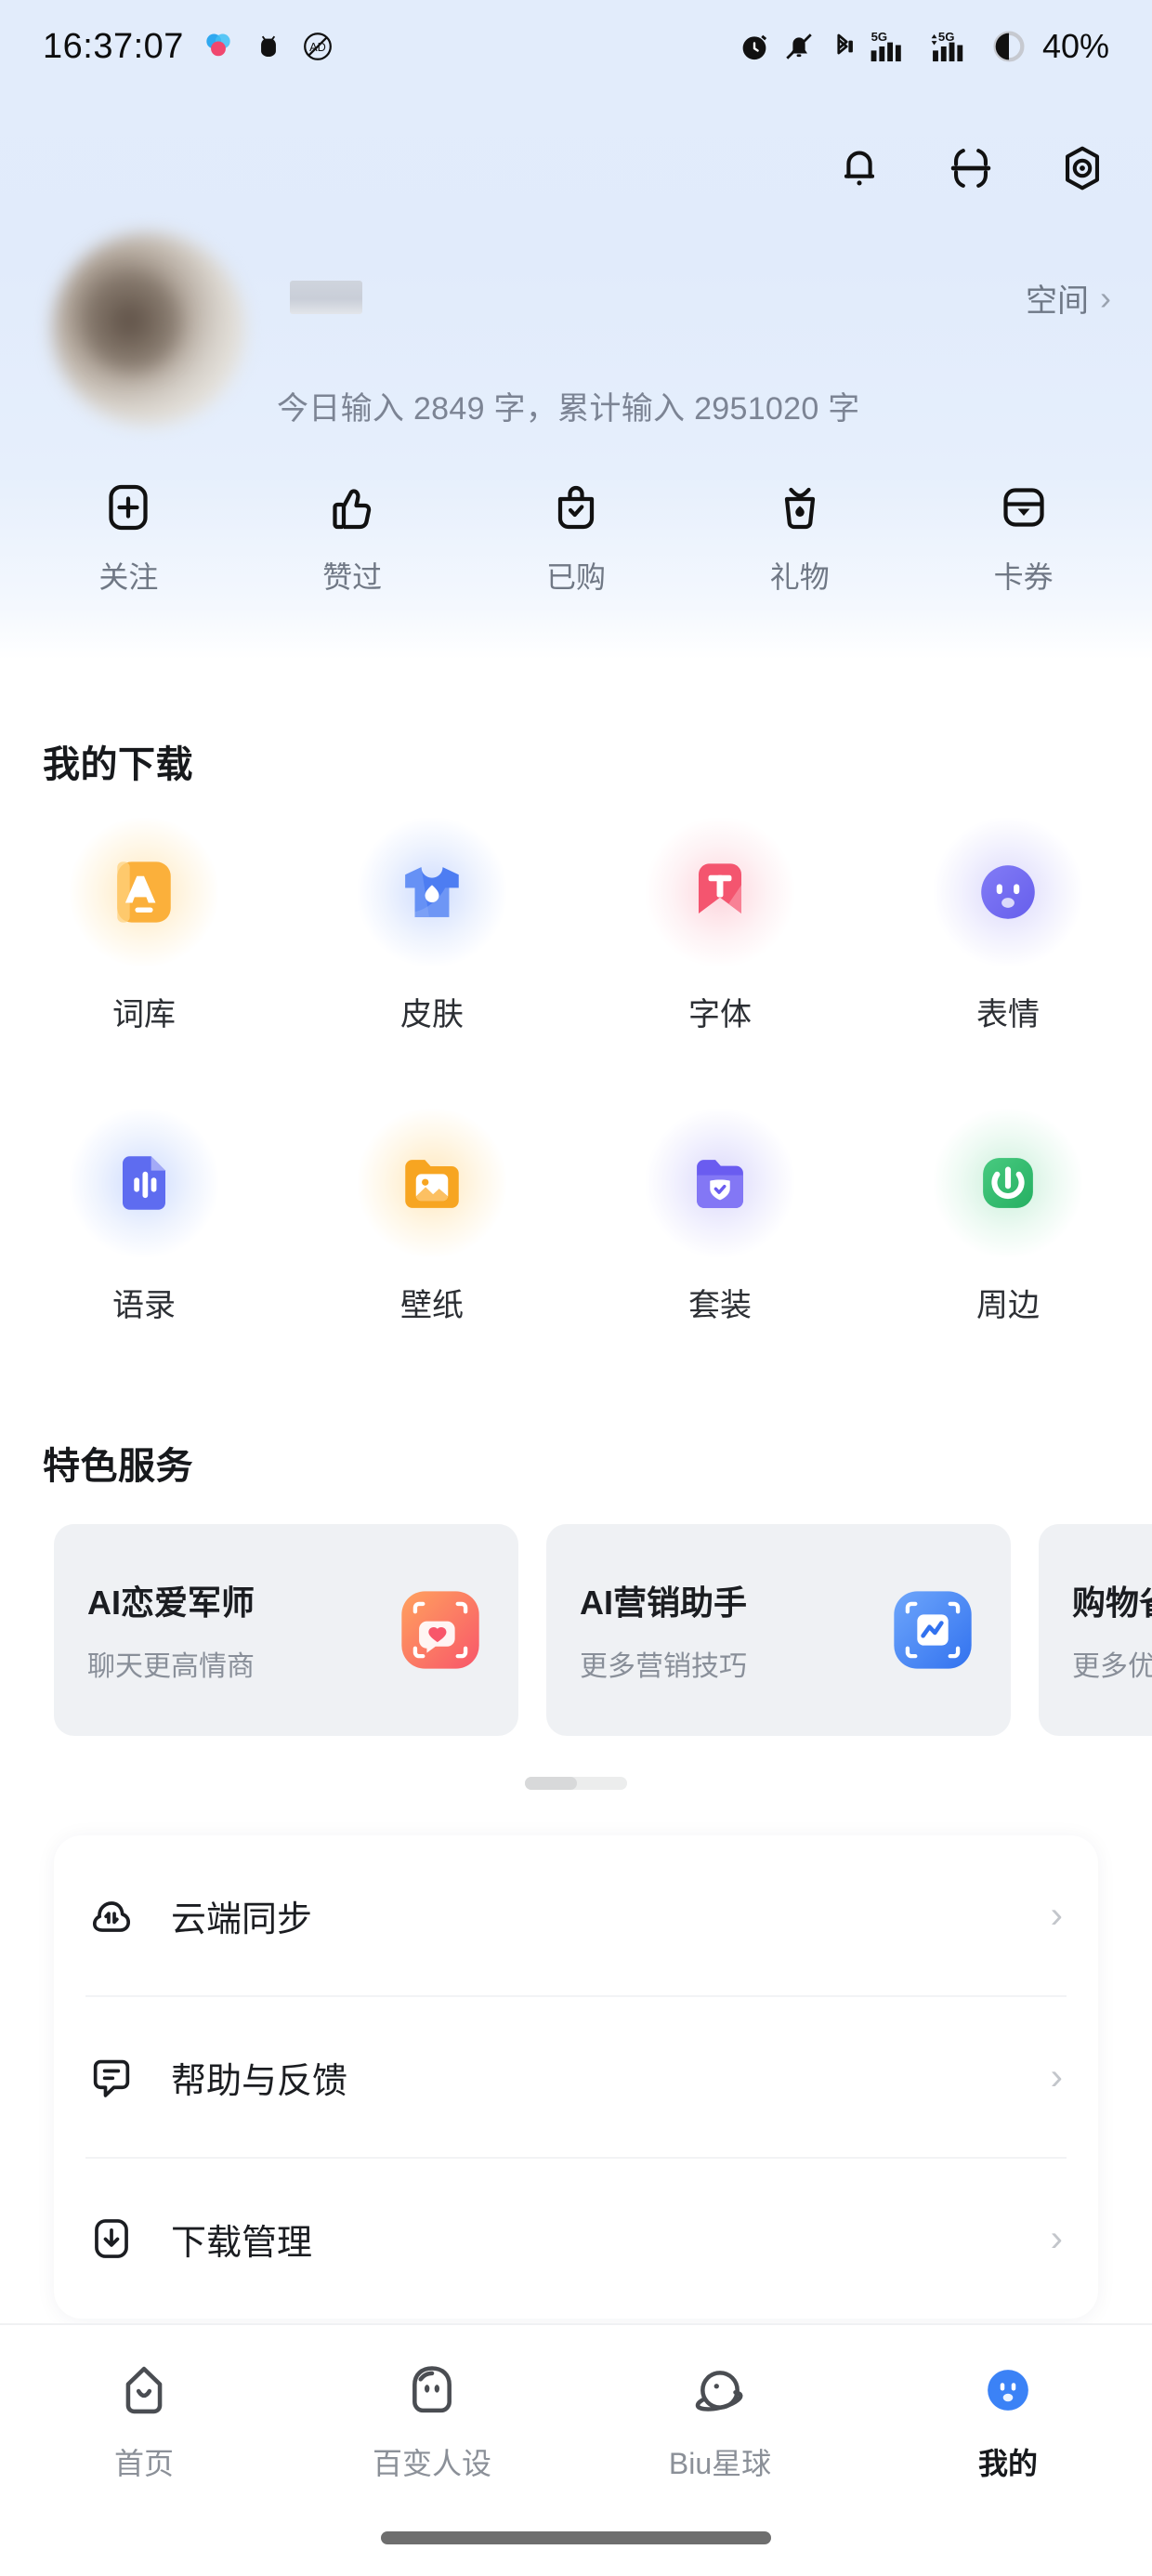  I want to click on carousel-pagination, so click(576, 1783).